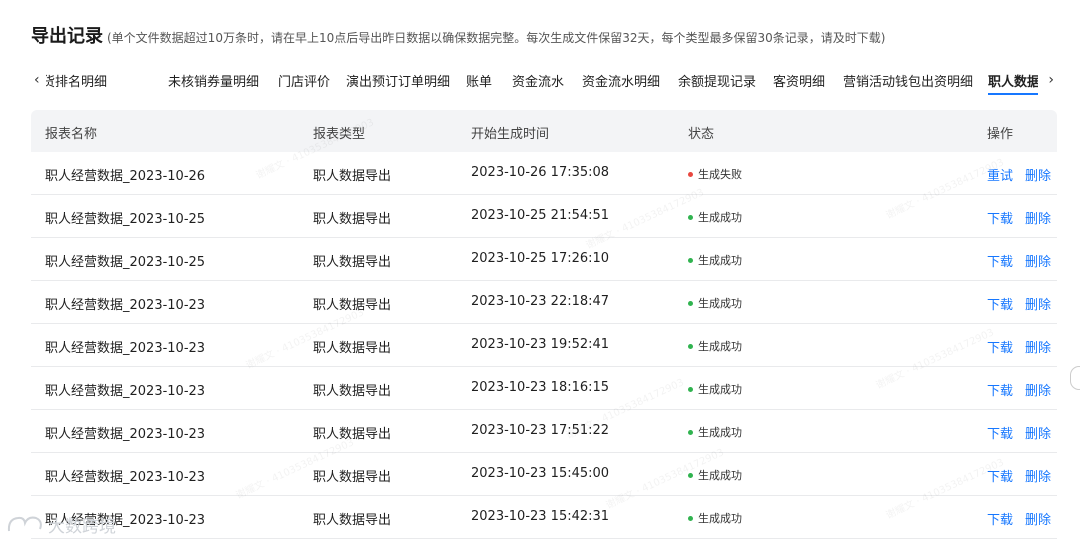 Image resolution: width=1080 pixels, height=543 pixels. I want to click on report-time: 2023-10-23 22:18:47, so click(540, 301).